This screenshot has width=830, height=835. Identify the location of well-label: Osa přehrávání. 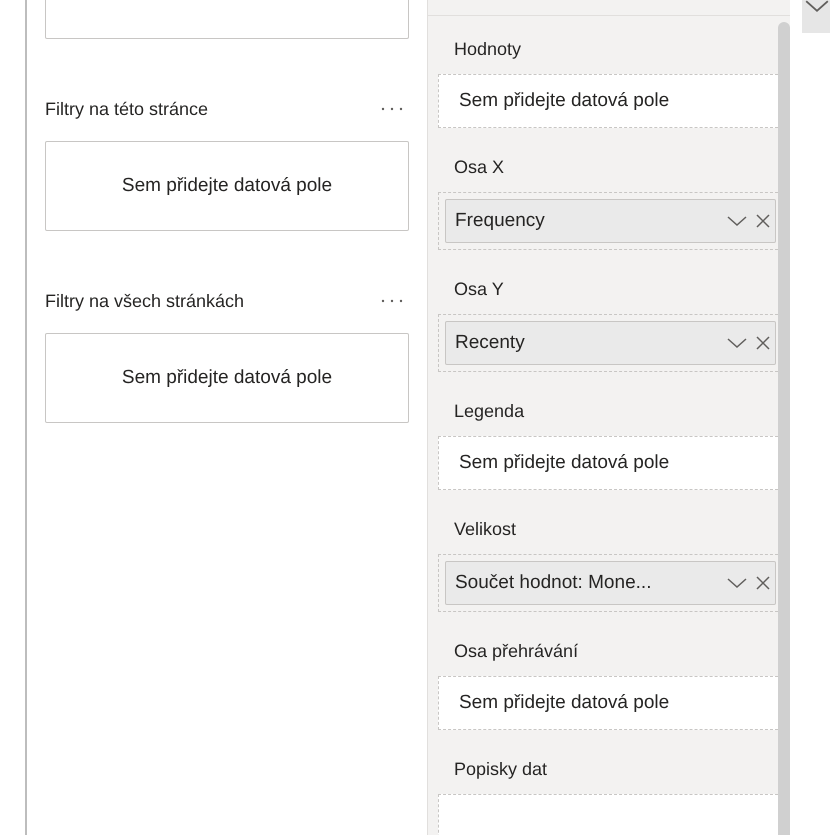
(516, 651).